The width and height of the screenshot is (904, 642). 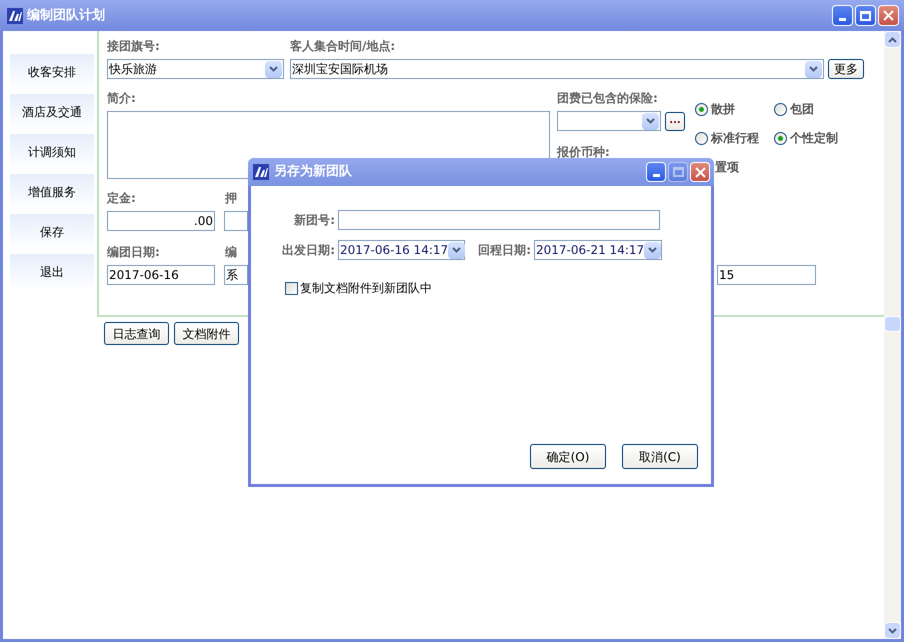 I want to click on group-number-field, so click(x=499, y=220).